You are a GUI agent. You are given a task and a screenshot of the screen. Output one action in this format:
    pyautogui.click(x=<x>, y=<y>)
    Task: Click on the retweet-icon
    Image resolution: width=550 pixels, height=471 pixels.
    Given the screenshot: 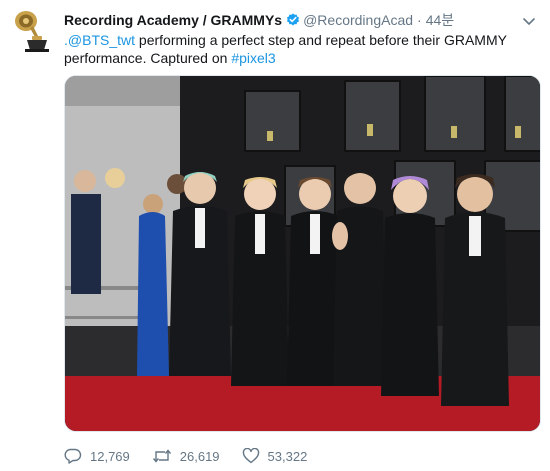 What is the action you would take?
    pyautogui.click(x=161, y=456)
    